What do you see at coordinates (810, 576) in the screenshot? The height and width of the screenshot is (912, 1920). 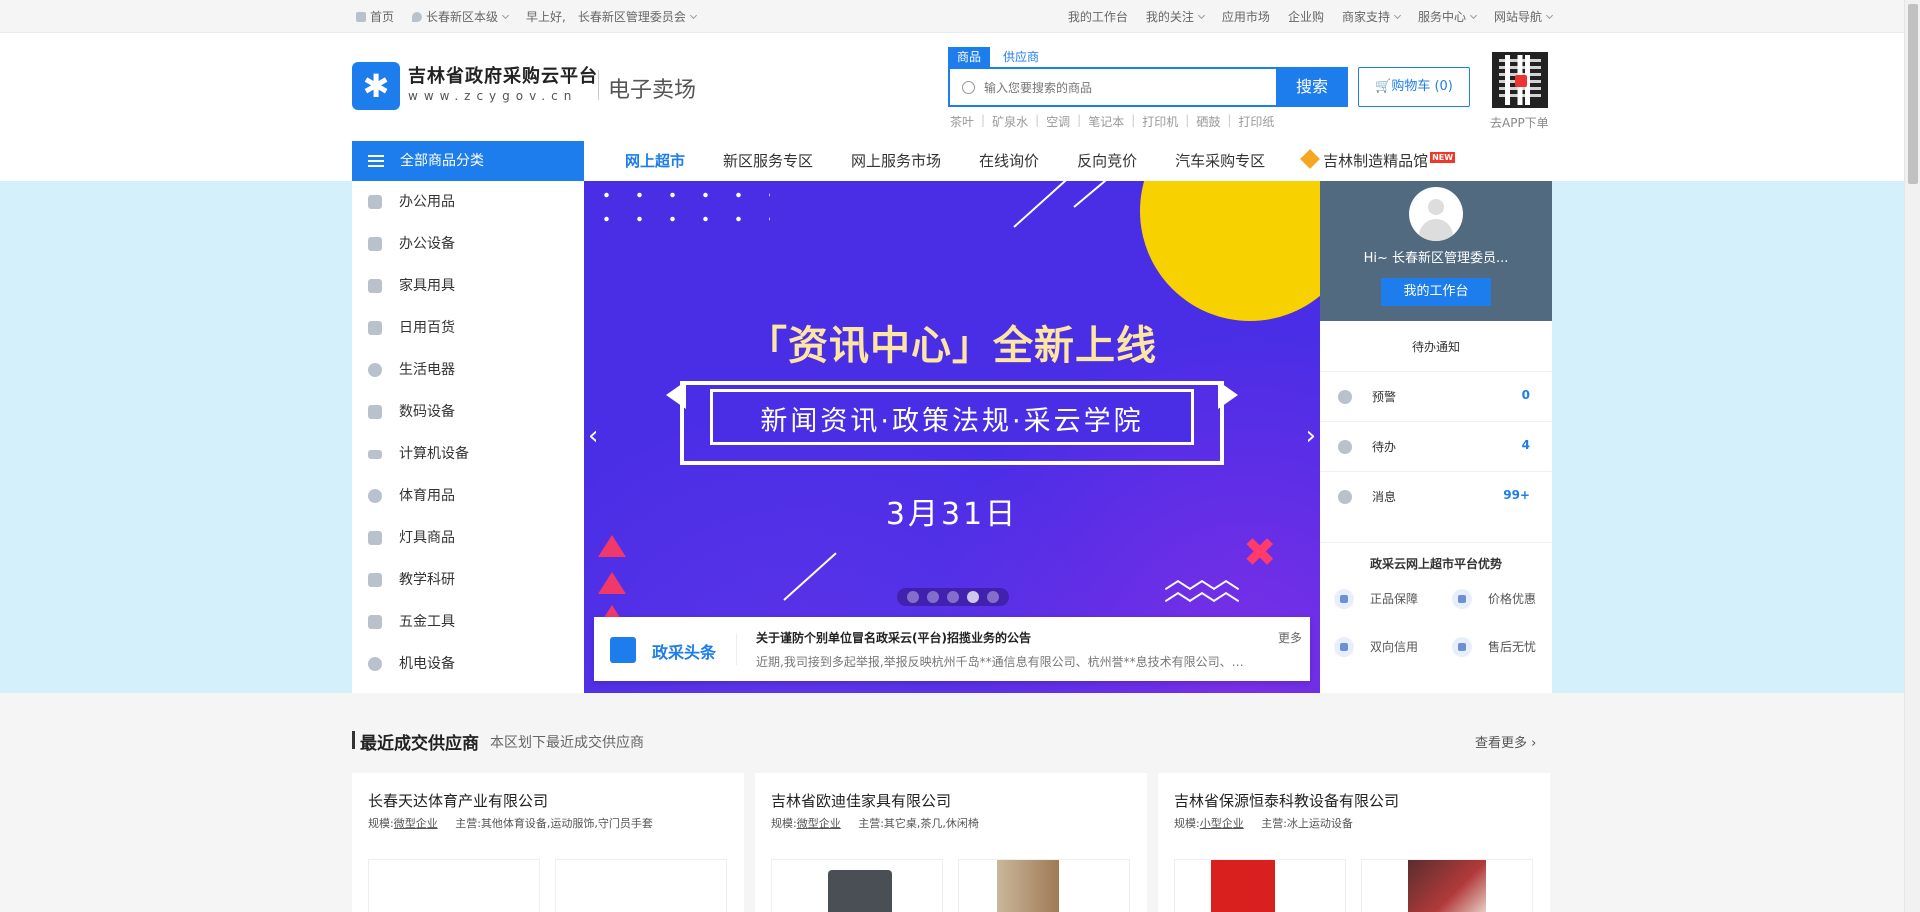 I see `banner-decoration` at bounding box center [810, 576].